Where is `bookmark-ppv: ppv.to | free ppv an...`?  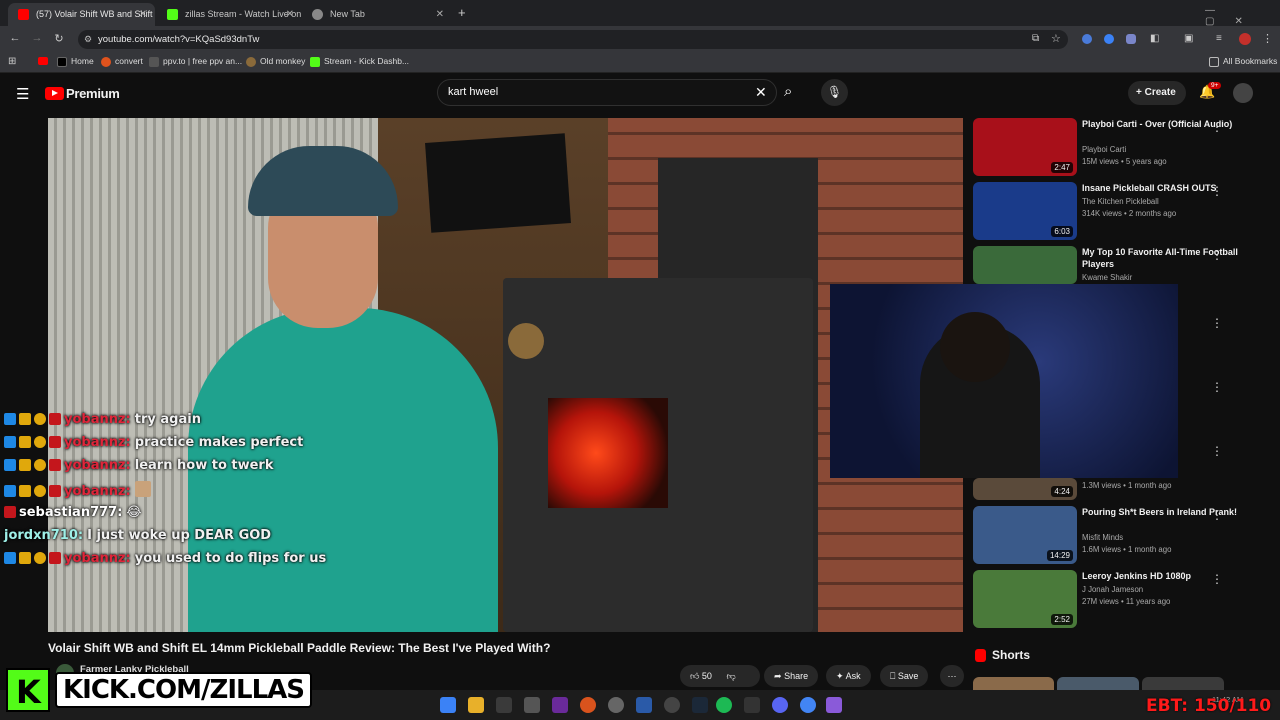 bookmark-ppv: ppv.to | free ppv an... is located at coordinates (195, 61).